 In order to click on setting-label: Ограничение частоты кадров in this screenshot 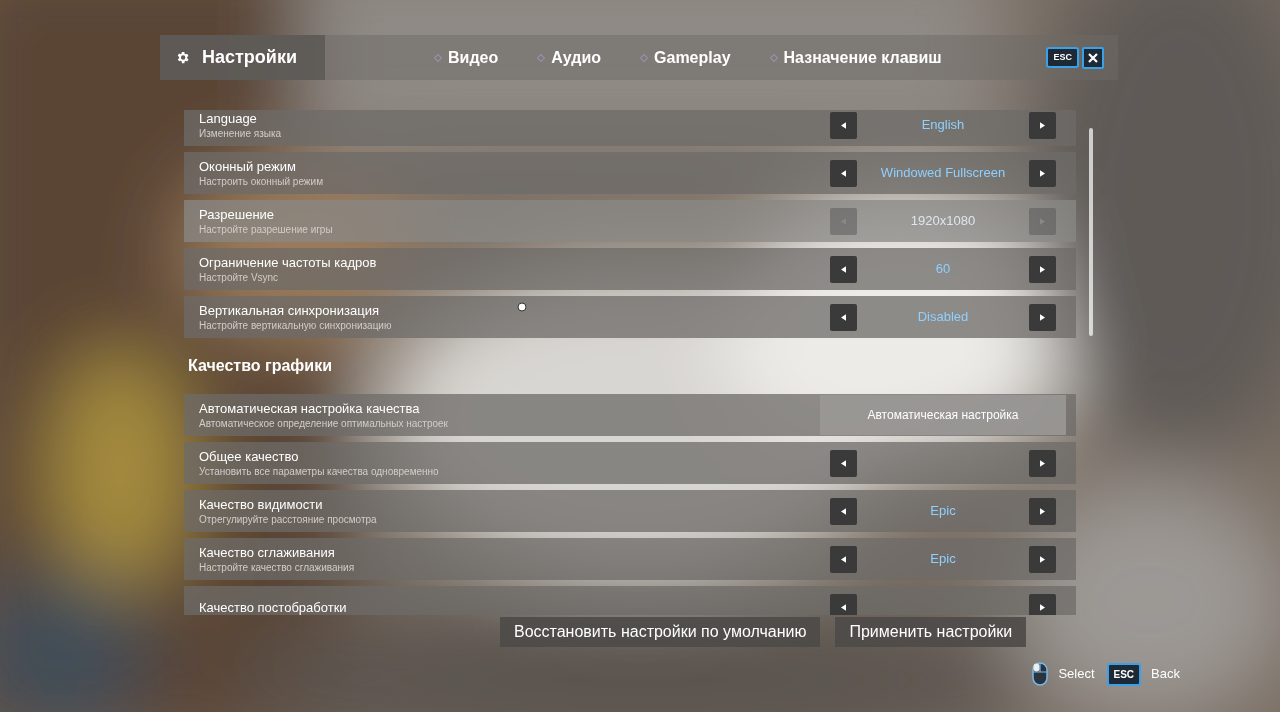, I will do `click(288, 262)`.